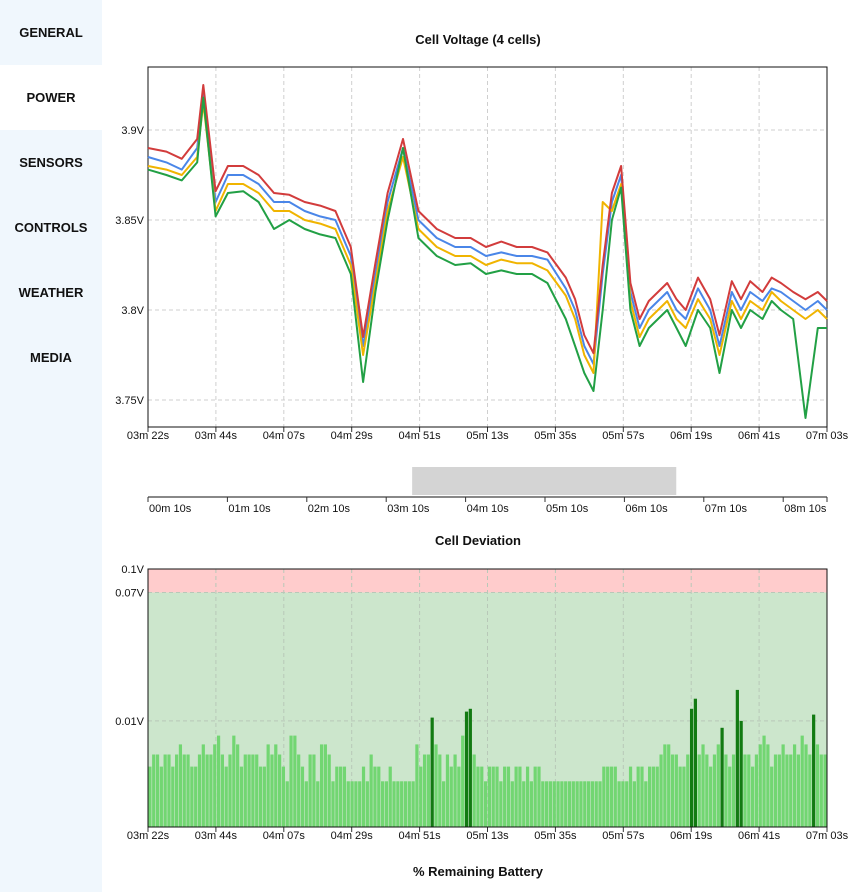 Image resolution: width=854 pixels, height=892 pixels. What do you see at coordinates (726, 509) in the screenshot?
I see `range-navigator-tick-label: 07m 10s` at bounding box center [726, 509].